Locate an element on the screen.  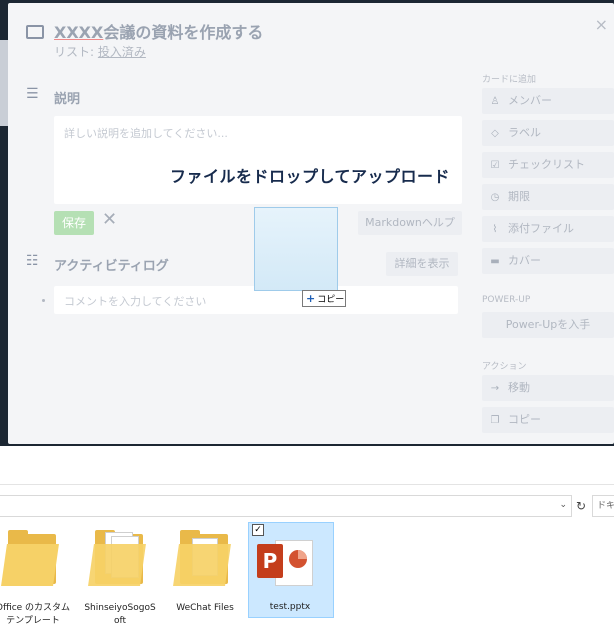
copy-icon: ❐ is located at coordinates (495, 420).